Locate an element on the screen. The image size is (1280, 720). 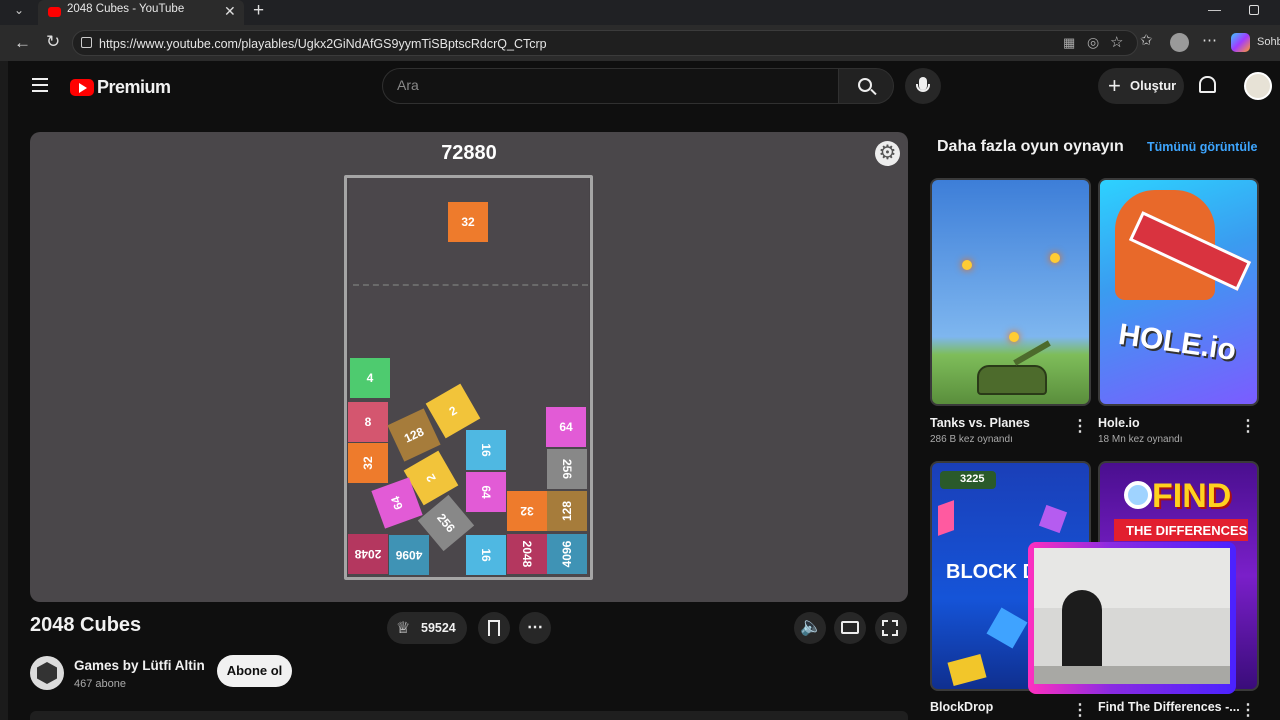
play-triangle is located at coordinates (83, 88).